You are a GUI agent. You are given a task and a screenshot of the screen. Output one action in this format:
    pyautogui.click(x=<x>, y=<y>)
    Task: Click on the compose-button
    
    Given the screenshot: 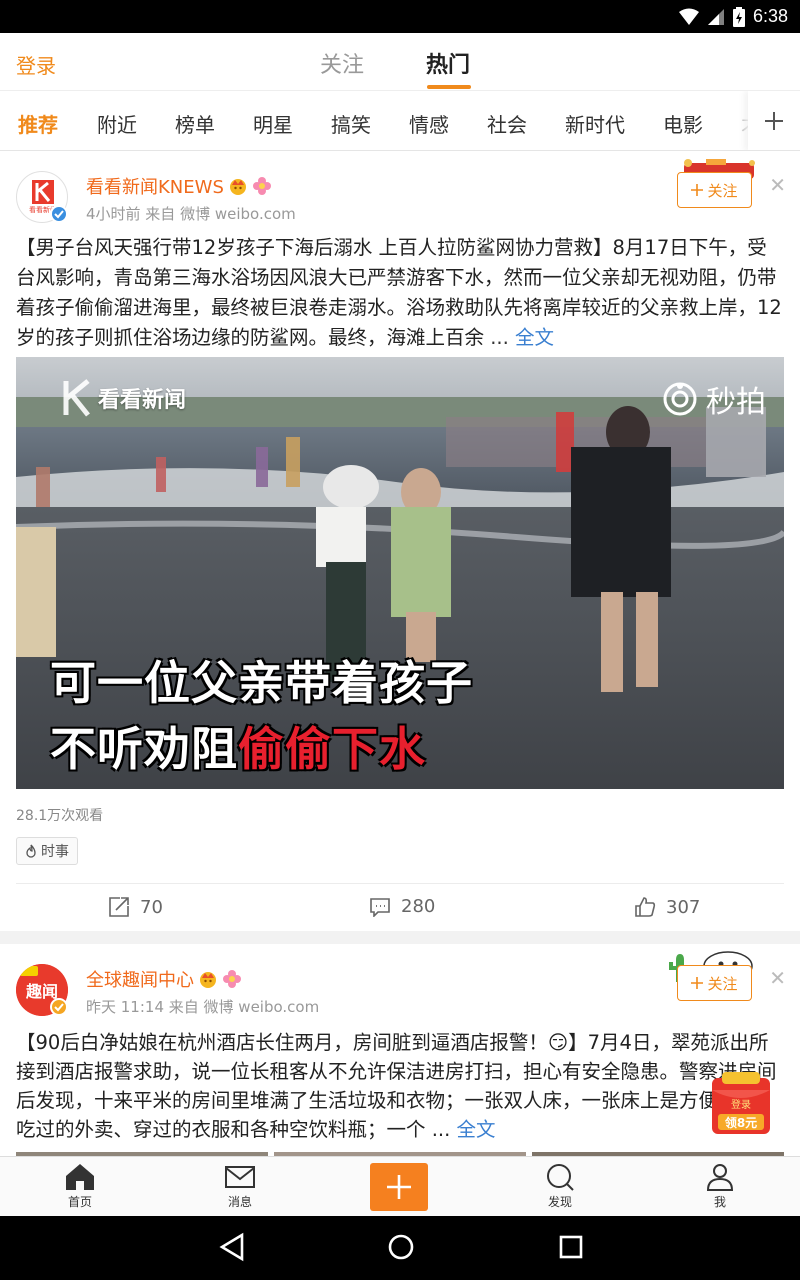 What is the action you would take?
    pyautogui.click(x=399, y=1187)
    